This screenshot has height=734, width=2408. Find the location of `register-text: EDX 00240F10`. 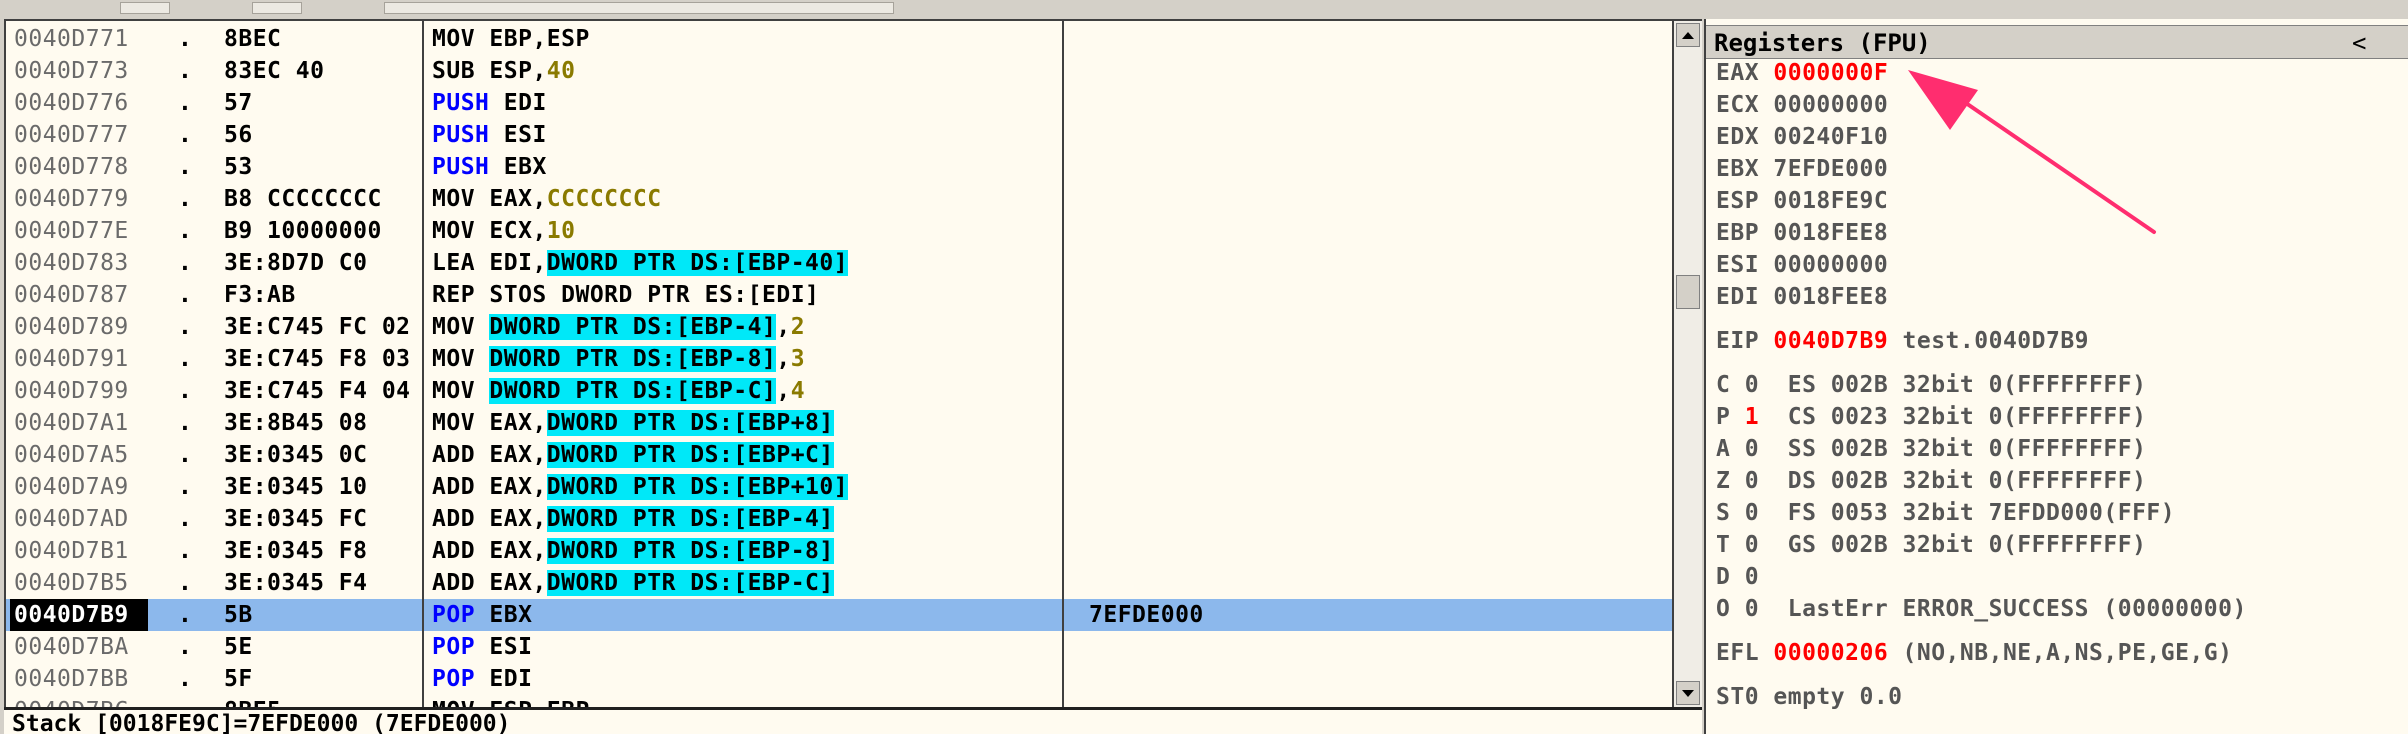

register-text: EDX 00240F10 is located at coordinates (1802, 137).